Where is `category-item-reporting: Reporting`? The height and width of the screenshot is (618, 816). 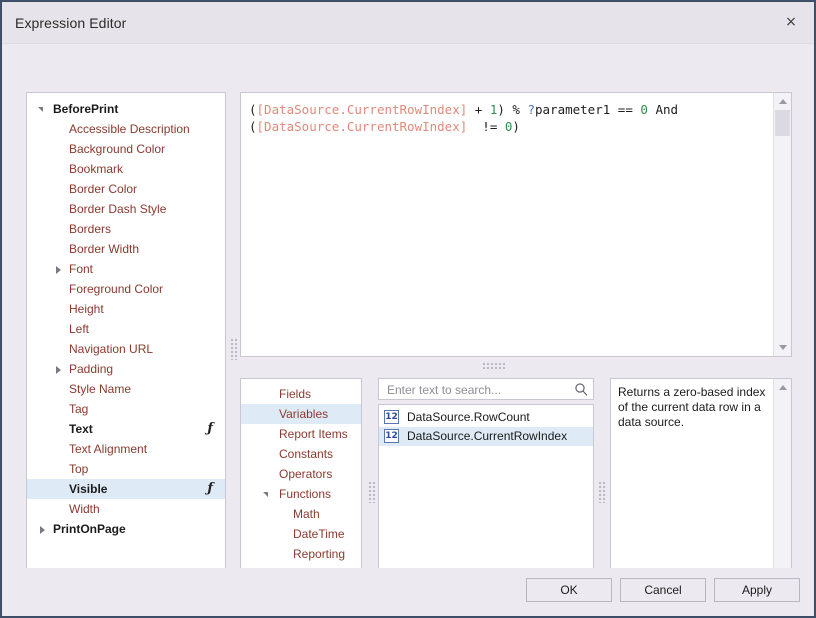
category-item-reporting: Reporting is located at coordinates (301, 554).